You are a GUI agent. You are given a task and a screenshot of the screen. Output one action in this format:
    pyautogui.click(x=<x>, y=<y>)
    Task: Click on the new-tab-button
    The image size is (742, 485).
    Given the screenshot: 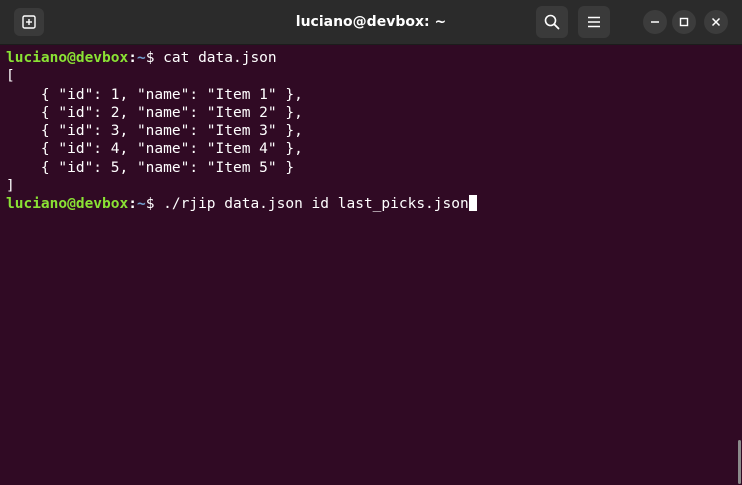 What is the action you would take?
    pyautogui.click(x=29, y=22)
    